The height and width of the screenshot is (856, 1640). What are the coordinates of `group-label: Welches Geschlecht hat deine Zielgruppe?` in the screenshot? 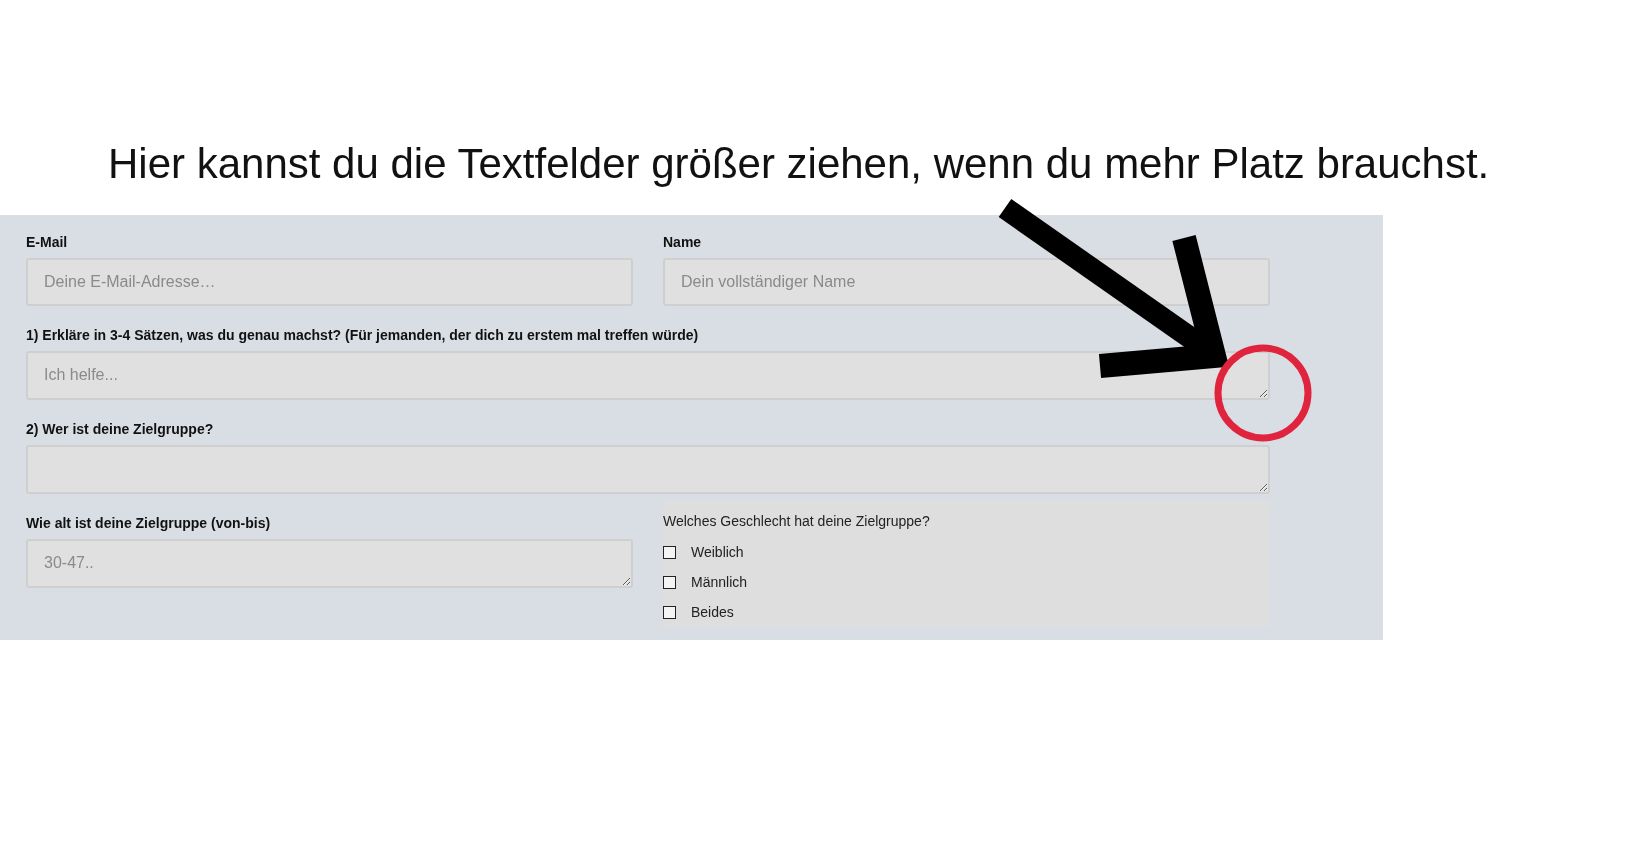 It's located at (797, 521).